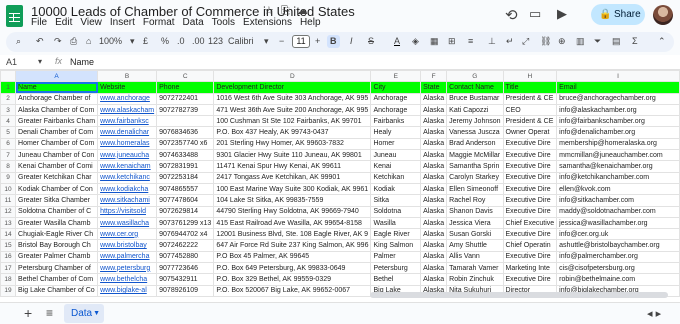 The image size is (680, 324). What do you see at coordinates (452, 41) in the screenshot?
I see `merge-cells-icon: ⊞` at bounding box center [452, 41].